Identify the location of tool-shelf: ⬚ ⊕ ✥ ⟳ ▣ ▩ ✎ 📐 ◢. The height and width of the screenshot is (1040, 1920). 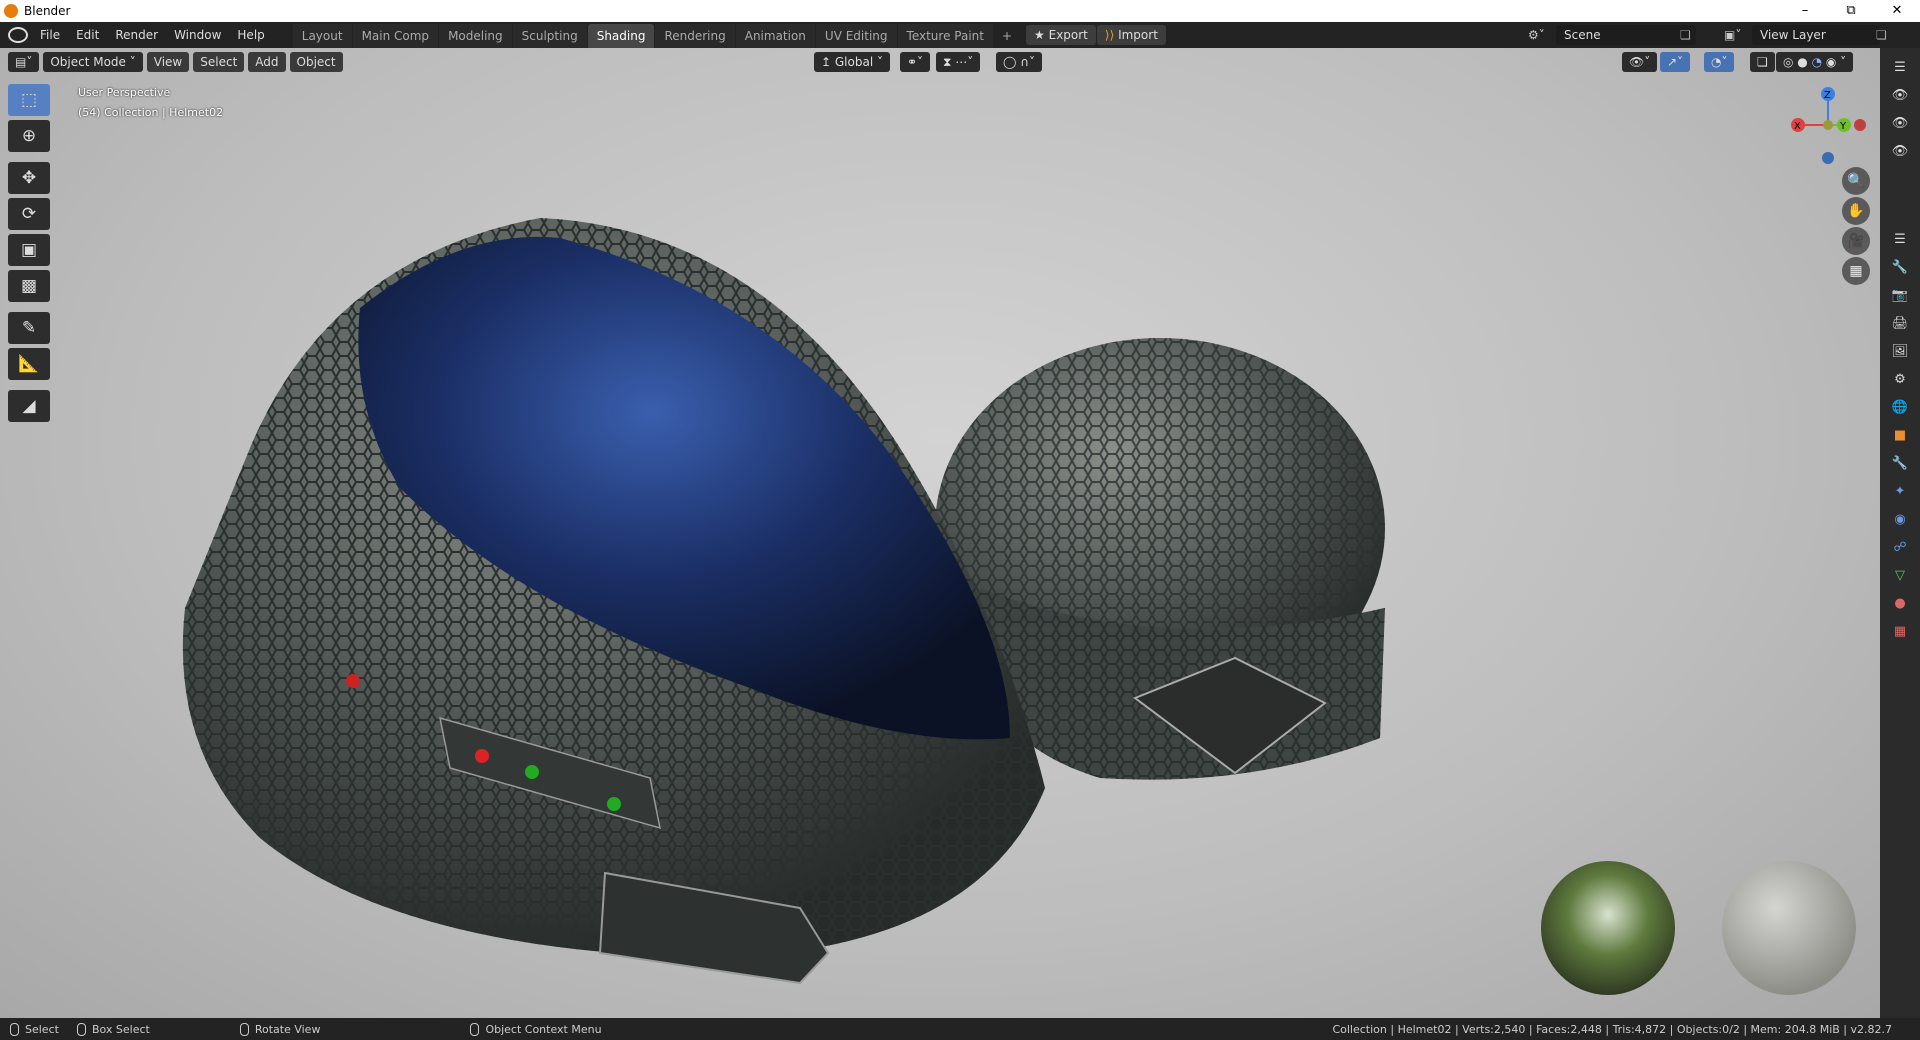
(29, 253).